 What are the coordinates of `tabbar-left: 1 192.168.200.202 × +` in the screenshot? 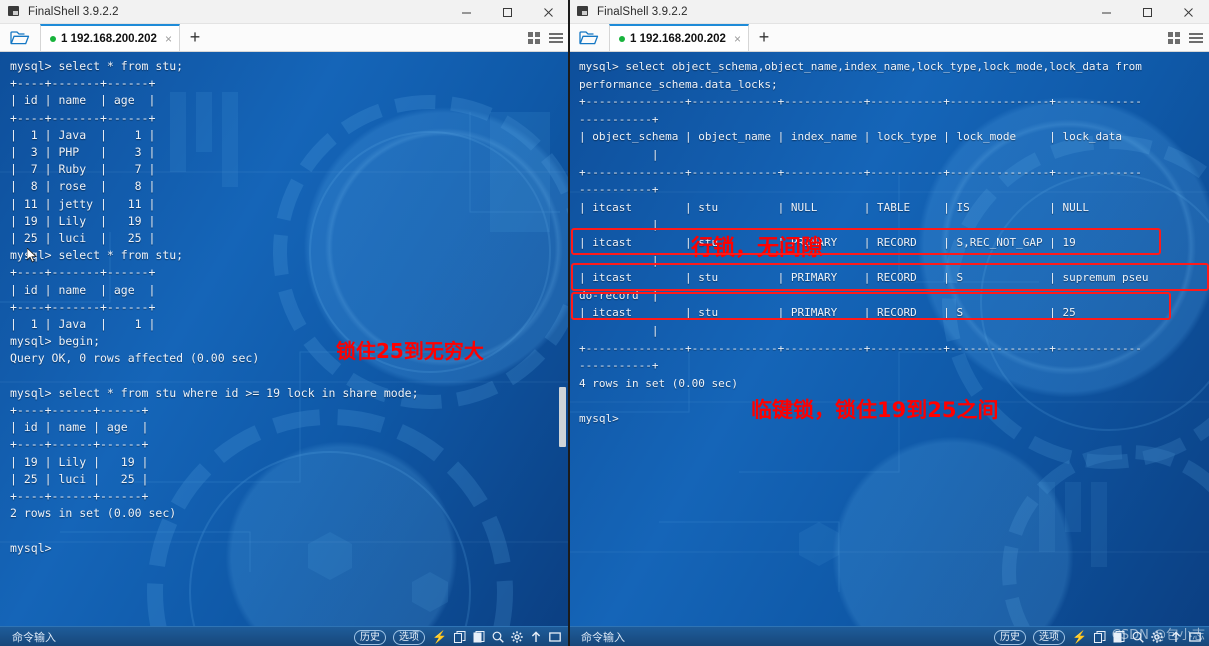 It's located at (284, 38).